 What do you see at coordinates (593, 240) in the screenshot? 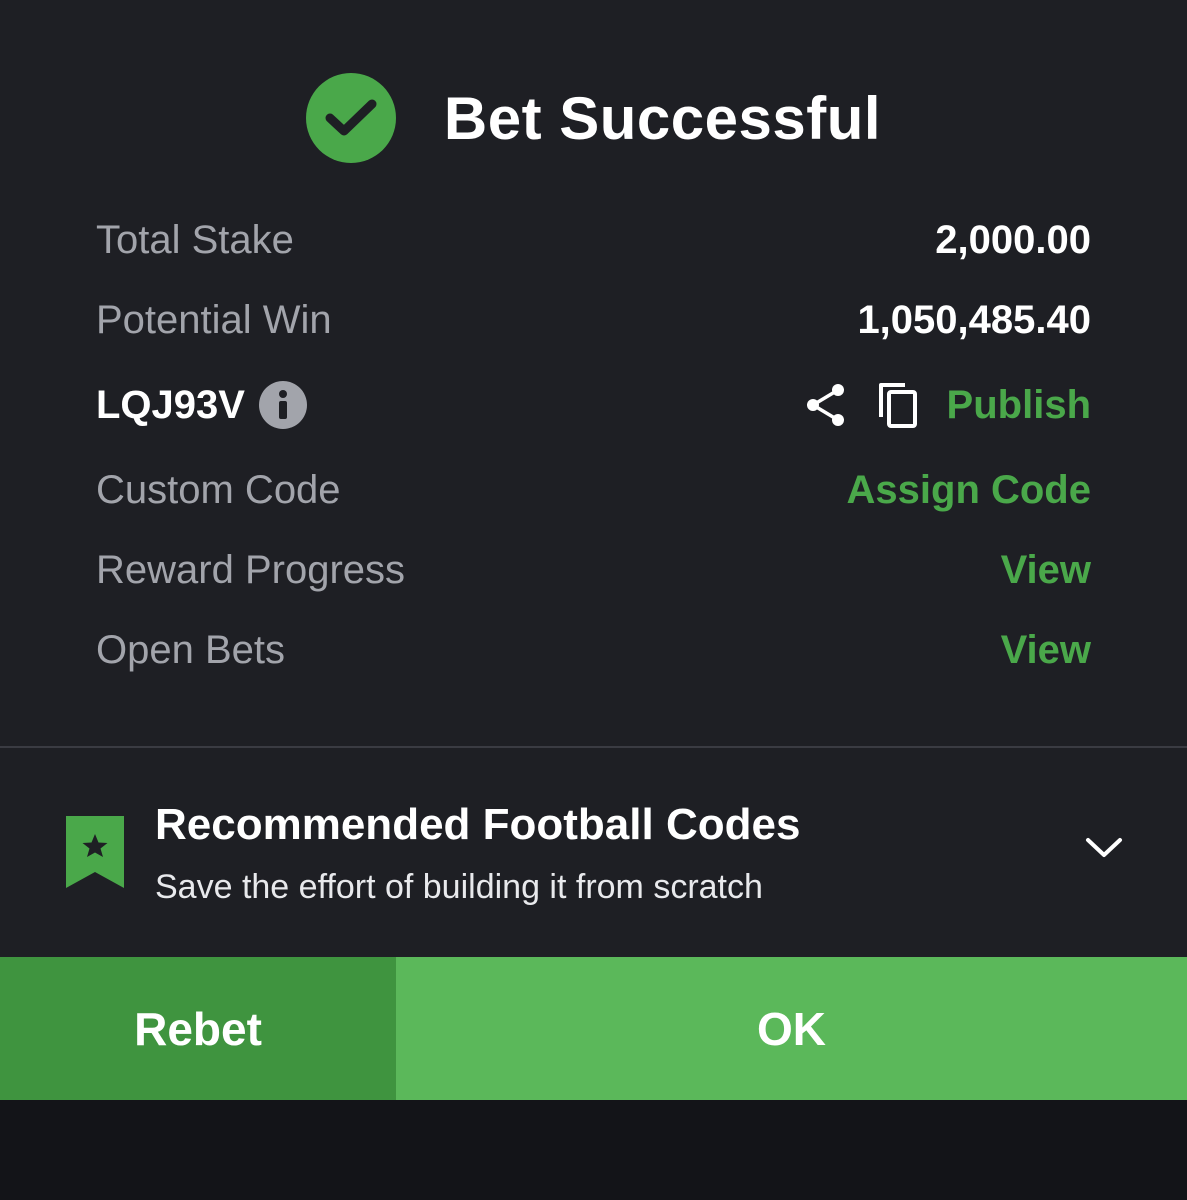
I see `total-stake-row: Total Stake 2,000.00` at bounding box center [593, 240].